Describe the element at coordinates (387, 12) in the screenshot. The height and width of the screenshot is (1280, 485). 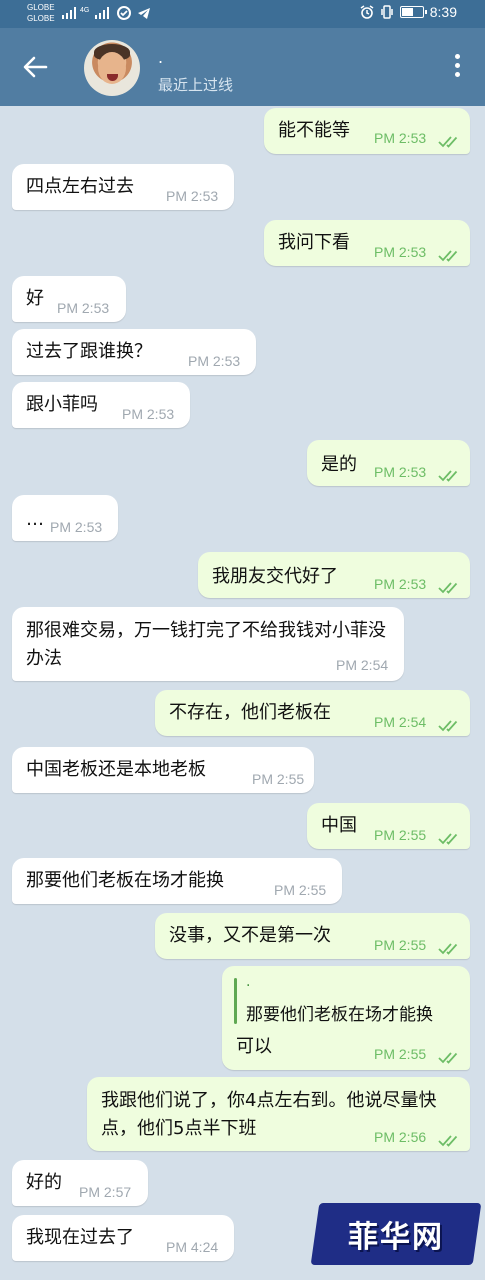
I see `vibrate-icon` at that location.